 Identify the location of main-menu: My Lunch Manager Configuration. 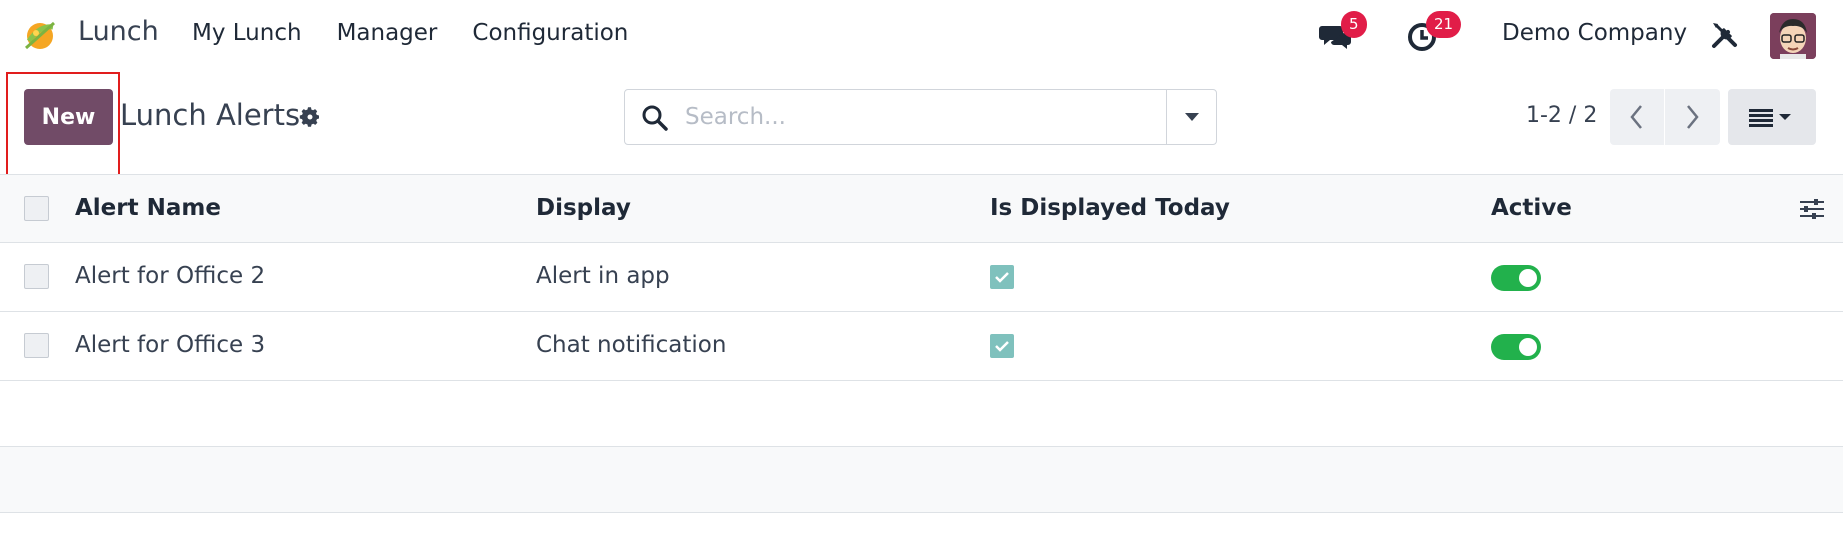
(427, 33).